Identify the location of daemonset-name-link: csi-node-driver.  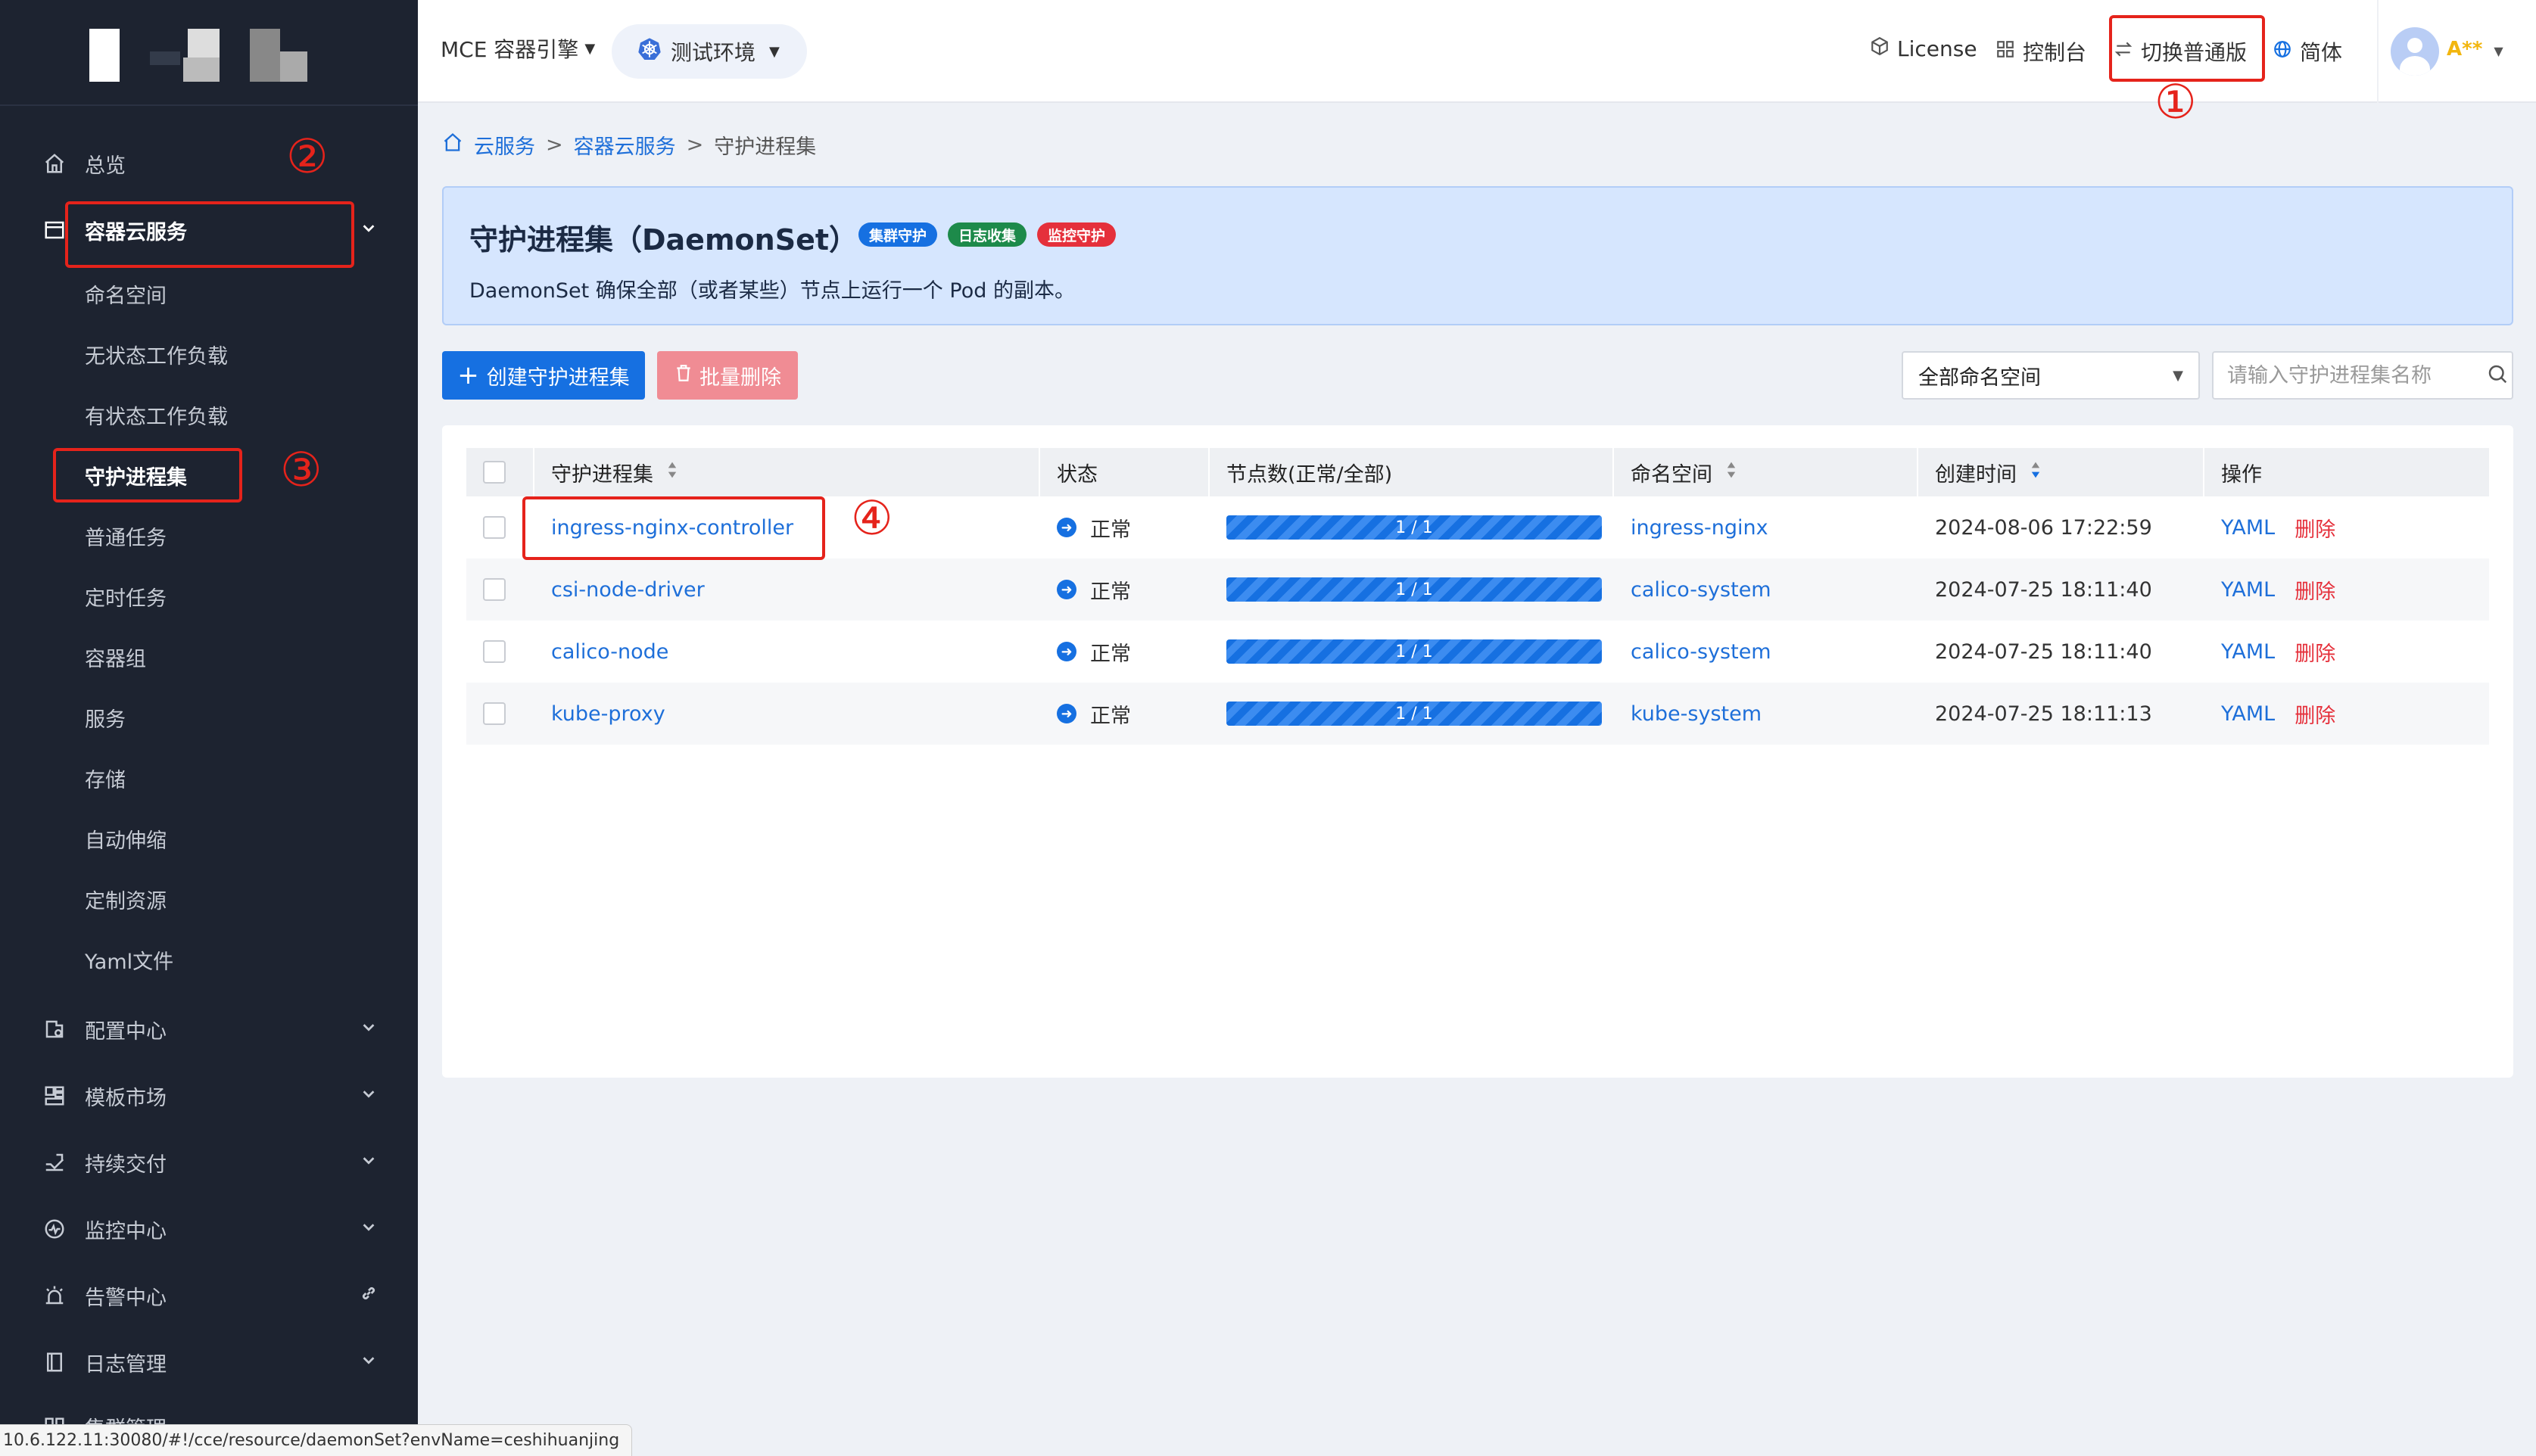
(628, 590).